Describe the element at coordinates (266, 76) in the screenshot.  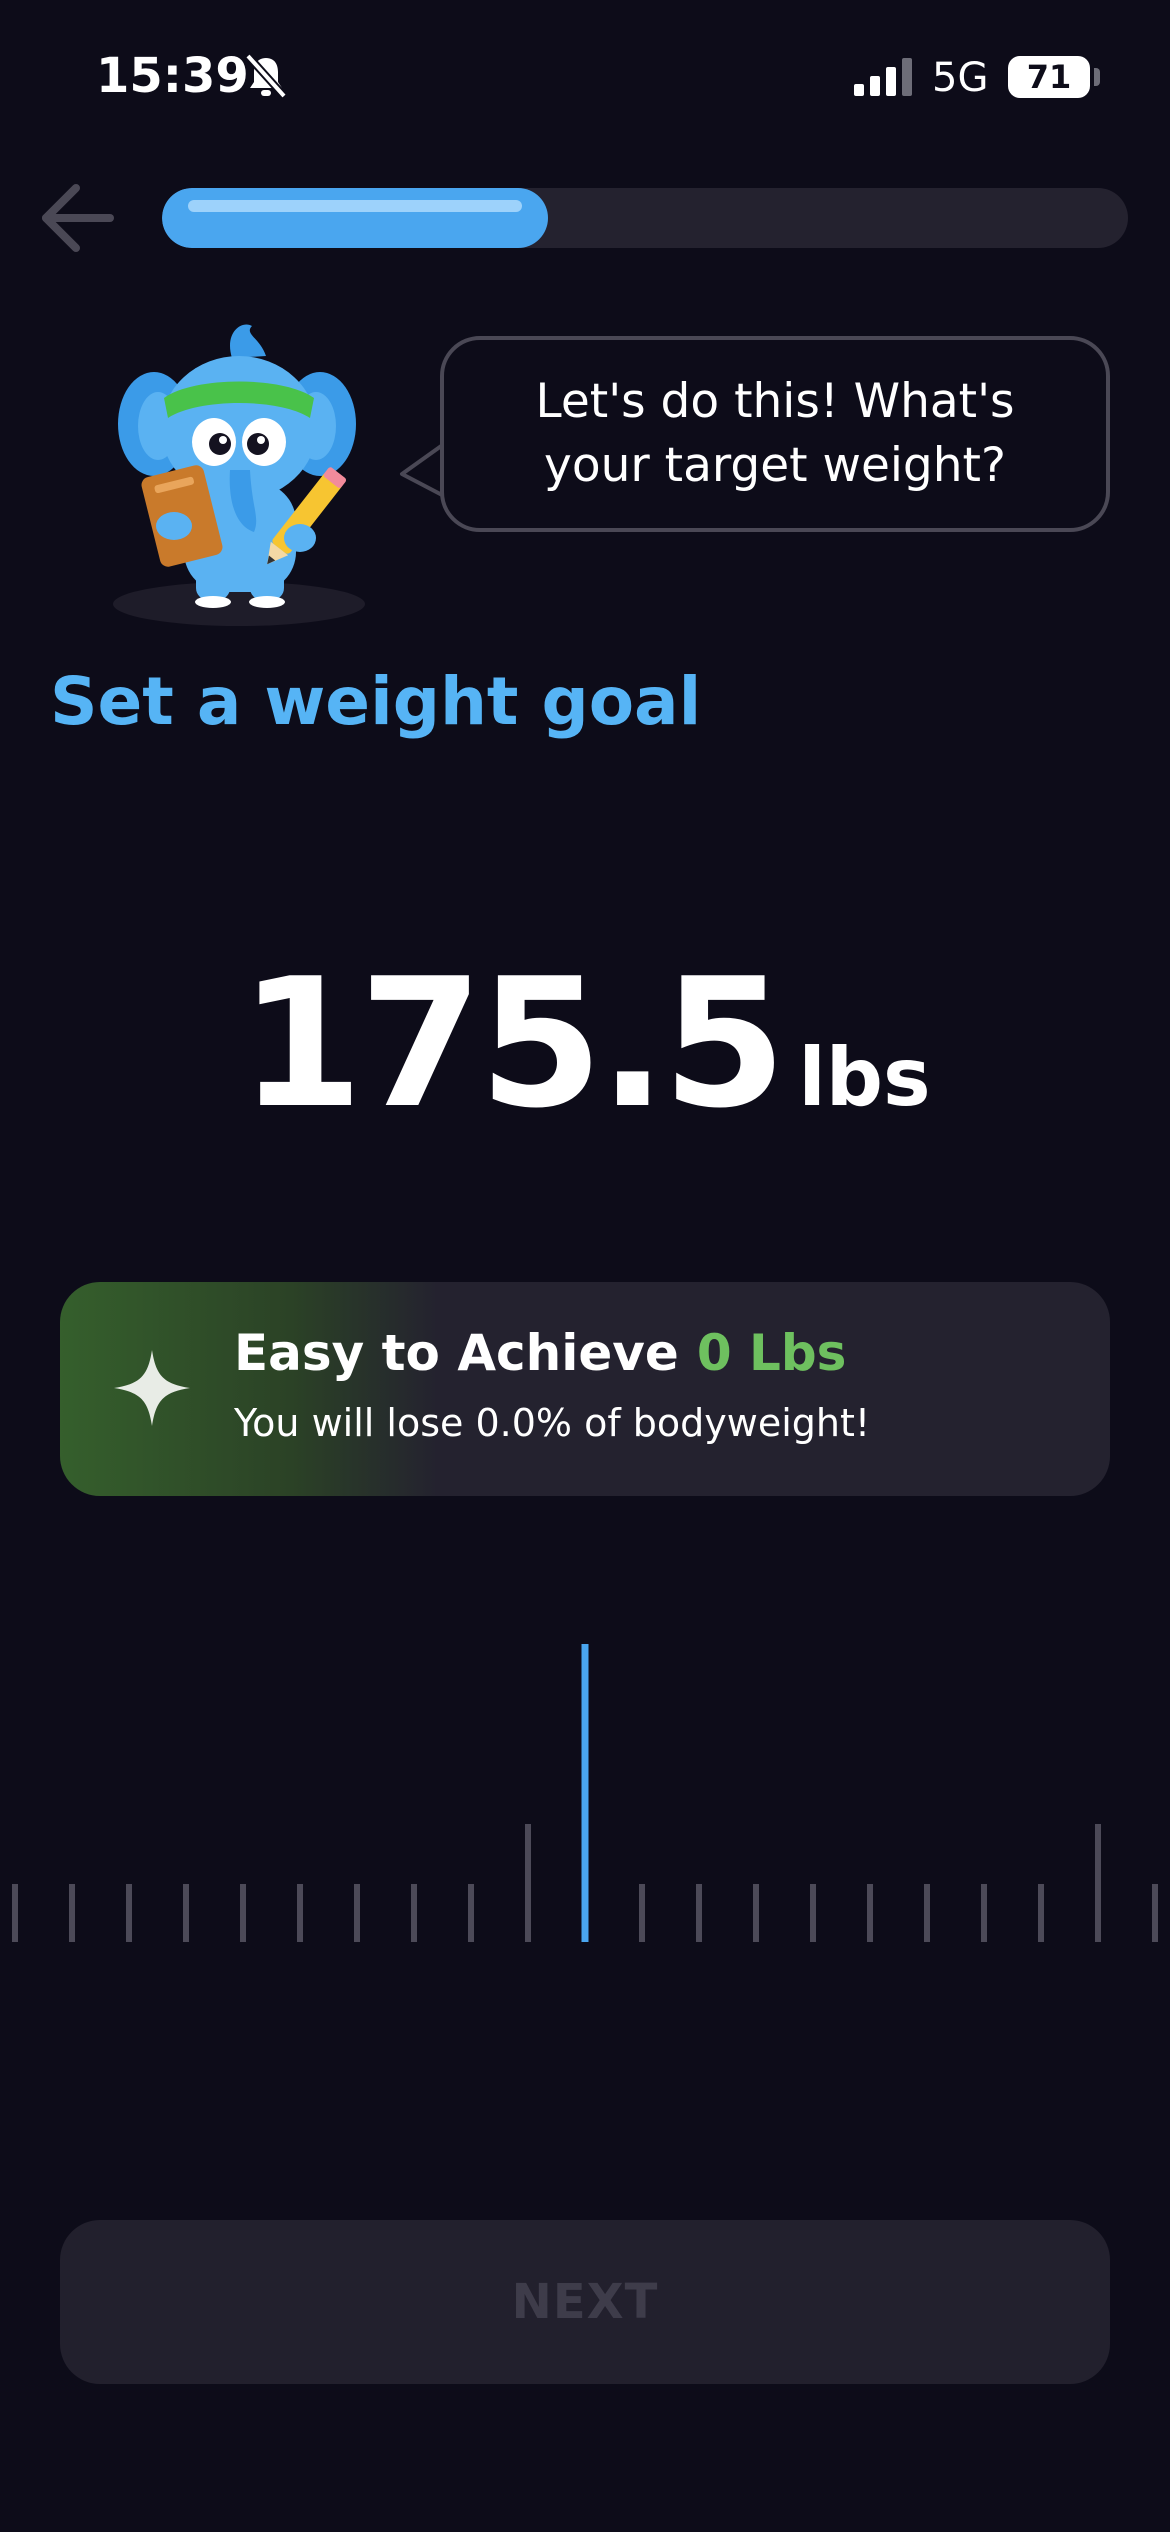
I see `bell-slash-icon` at that location.